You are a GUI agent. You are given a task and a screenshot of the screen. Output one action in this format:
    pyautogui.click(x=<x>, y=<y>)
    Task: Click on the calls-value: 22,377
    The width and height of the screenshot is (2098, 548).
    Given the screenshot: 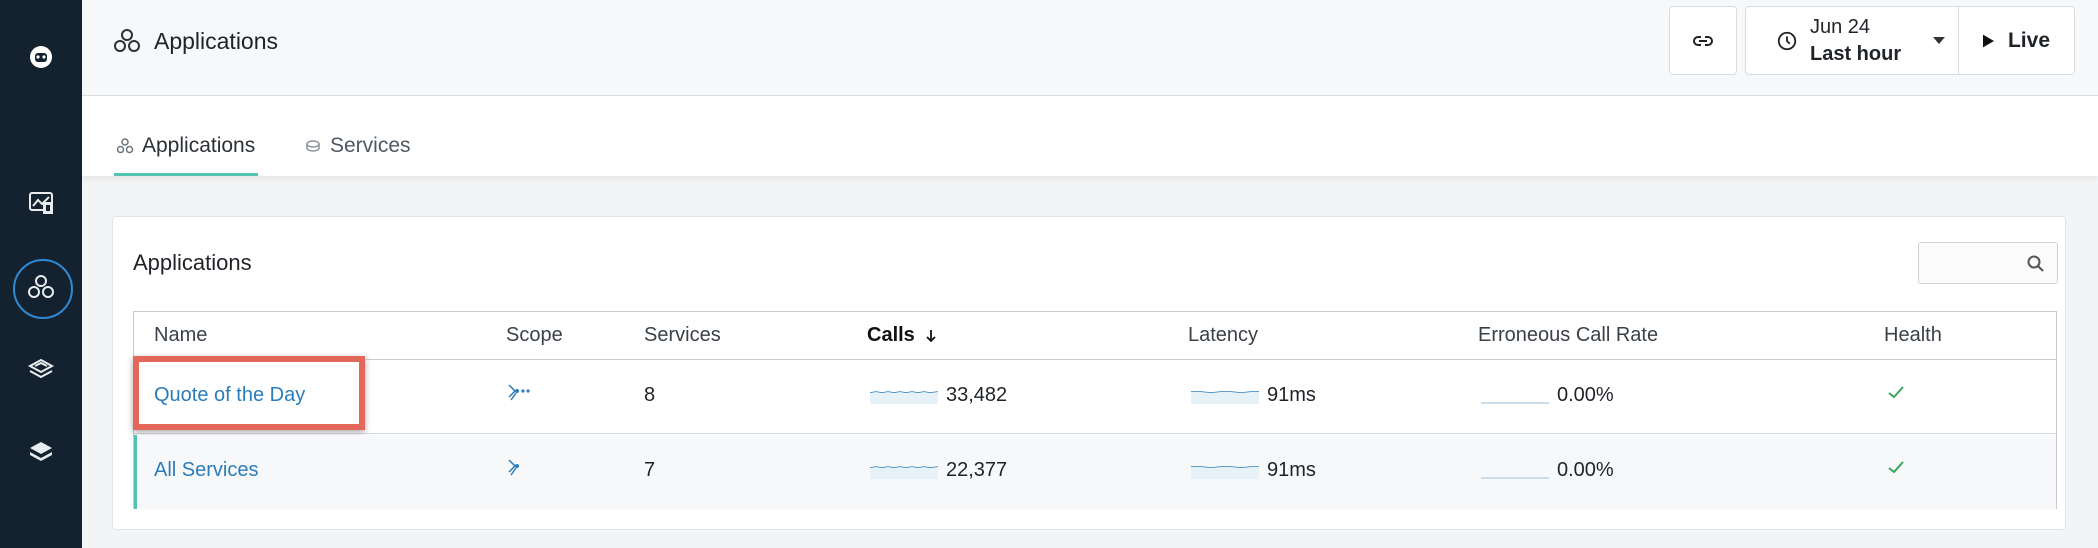 What is the action you would take?
    pyautogui.click(x=977, y=470)
    